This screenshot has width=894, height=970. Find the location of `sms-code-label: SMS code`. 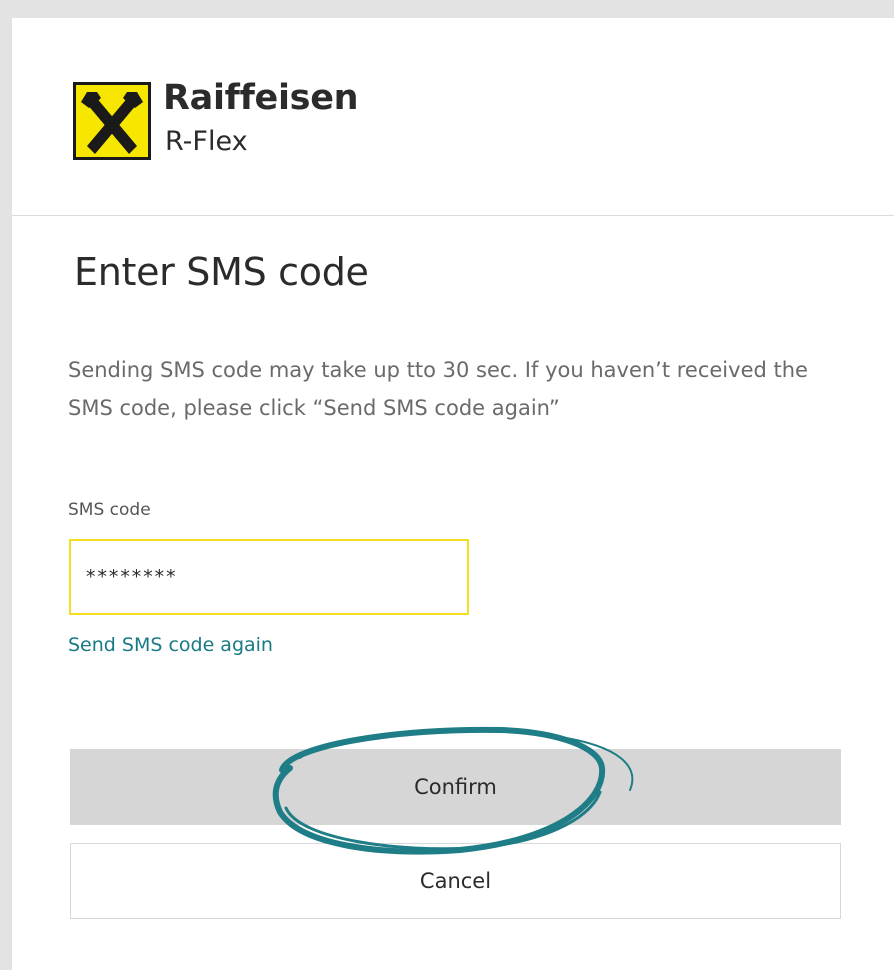

sms-code-label: SMS code is located at coordinates (109, 510).